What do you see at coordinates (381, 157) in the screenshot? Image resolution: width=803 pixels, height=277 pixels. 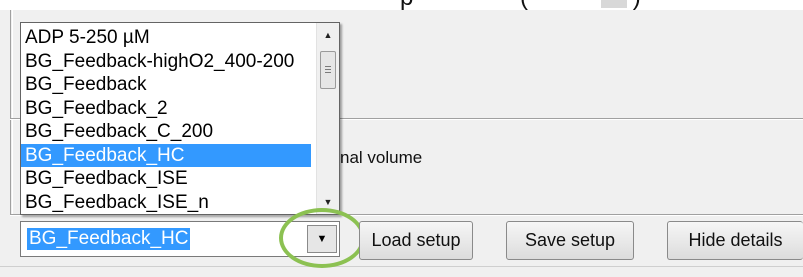 I see `volume-label: nal volume` at bounding box center [381, 157].